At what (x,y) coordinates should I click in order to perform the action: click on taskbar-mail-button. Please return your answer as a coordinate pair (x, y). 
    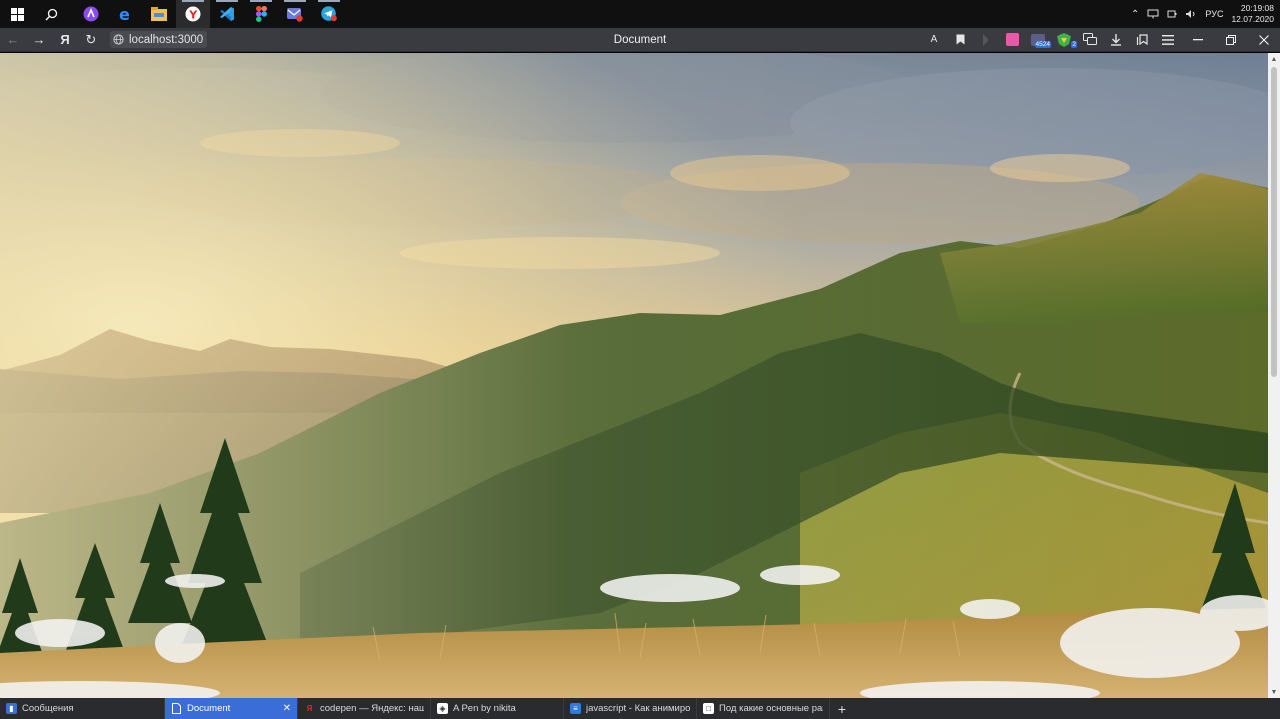
    Looking at the image, I should click on (295, 14).